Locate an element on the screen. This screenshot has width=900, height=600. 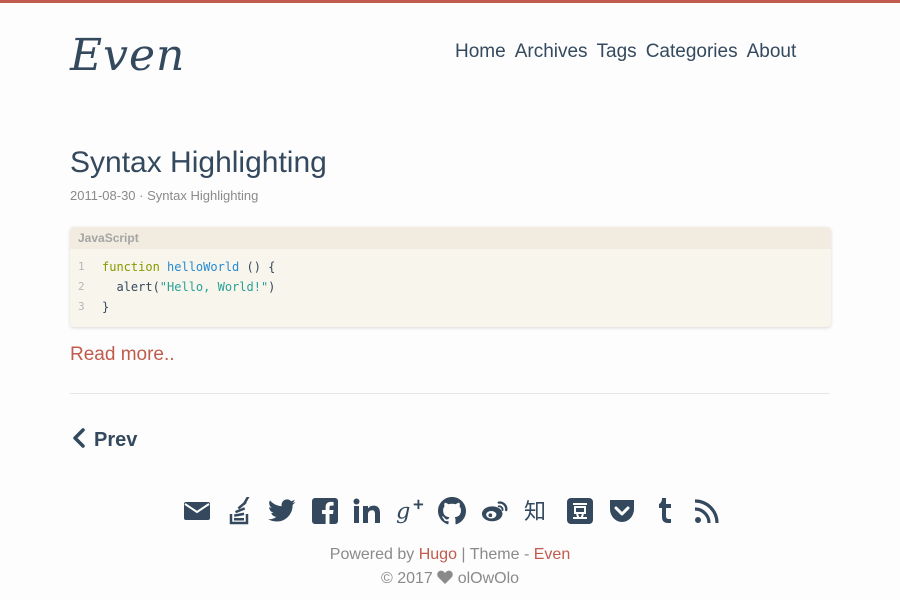
post-meta: 2011-08-30 · Syntax Highlighting is located at coordinates (164, 195).